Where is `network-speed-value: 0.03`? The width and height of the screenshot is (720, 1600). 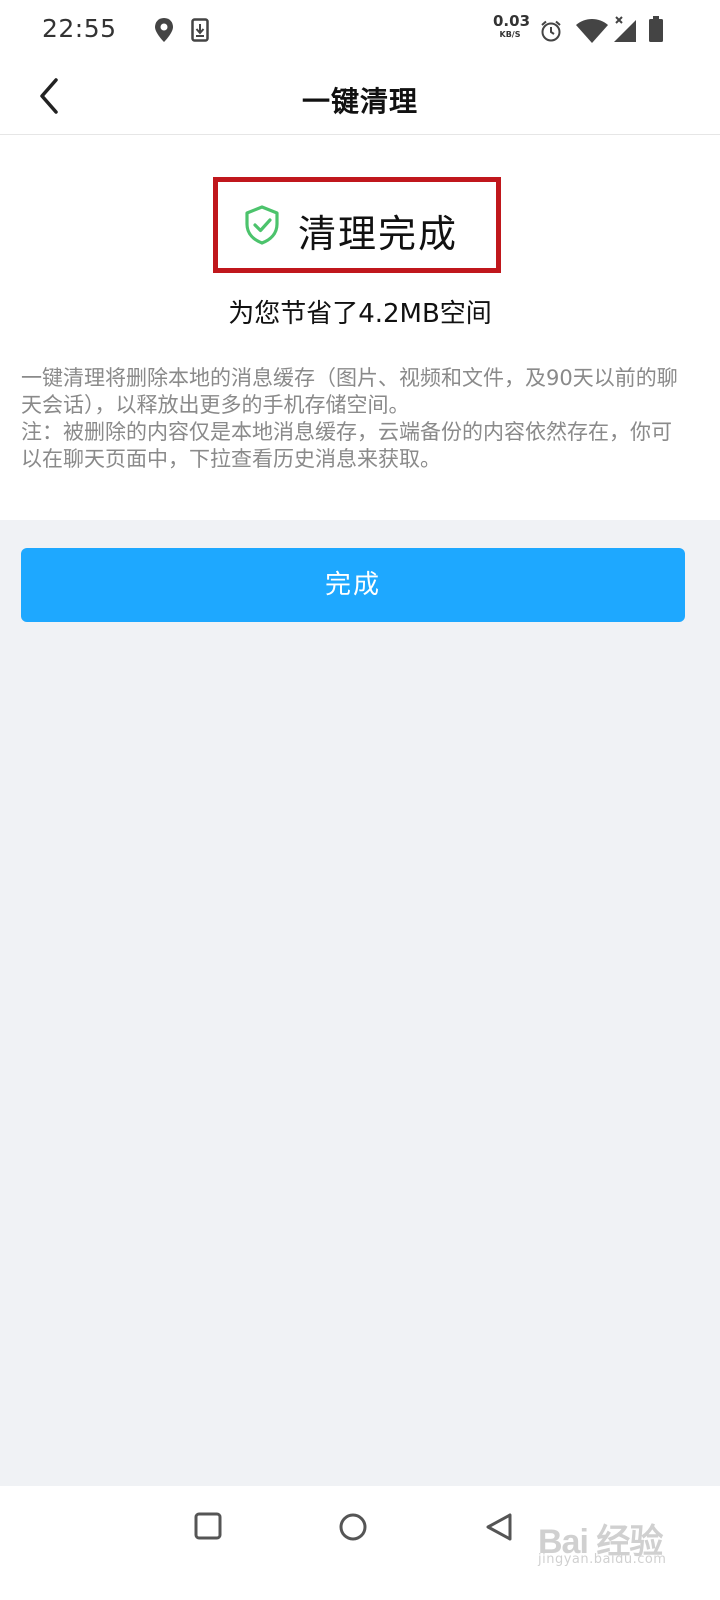 network-speed-value: 0.03 is located at coordinates (512, 21).